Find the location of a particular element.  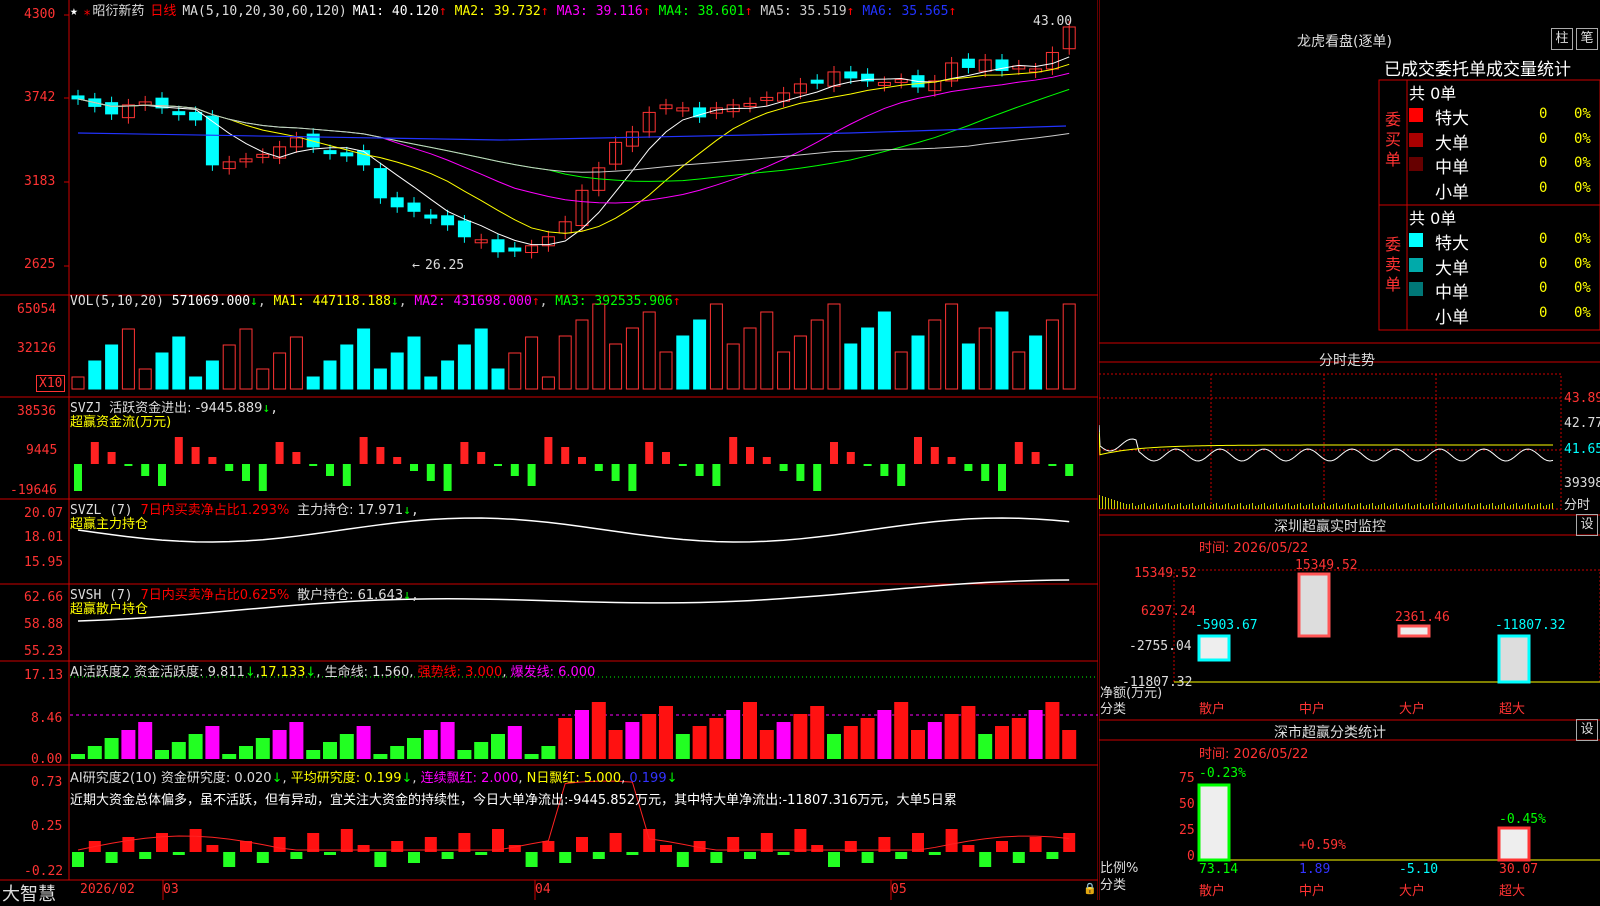

tick-view-button: 笔 is located at coordinates (1587, 39).